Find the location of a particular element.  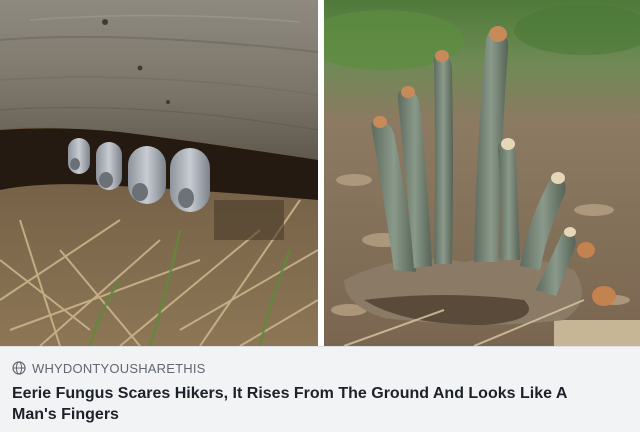

source-row: WHYDONTYOUSHARETHIS is located at coordinates (320, 368).